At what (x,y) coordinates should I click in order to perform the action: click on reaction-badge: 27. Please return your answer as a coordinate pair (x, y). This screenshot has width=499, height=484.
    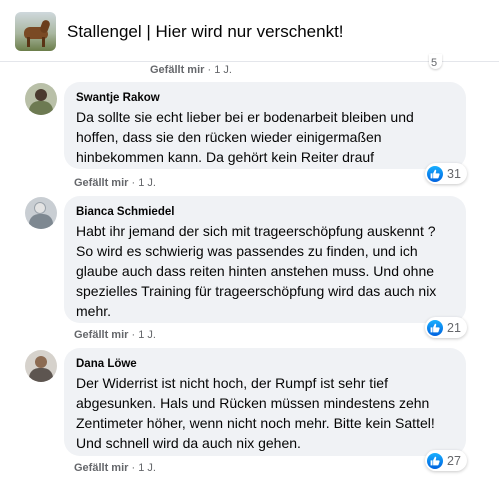
    Looking at the image, I should click on (446, 460).